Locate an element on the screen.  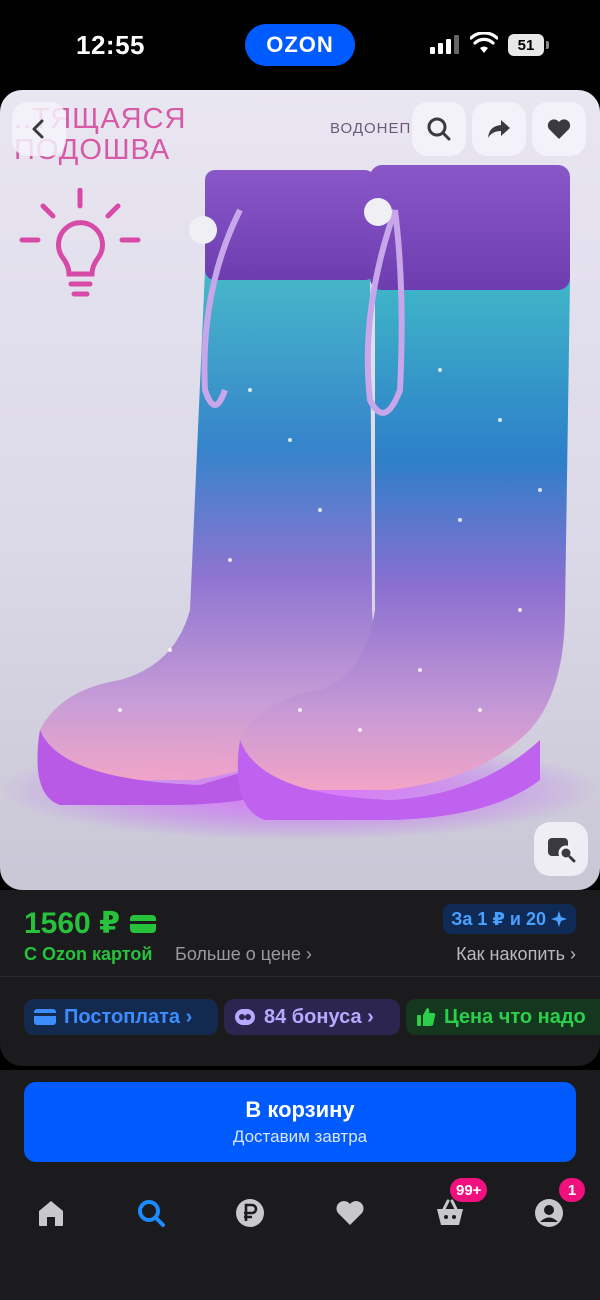
good-price-chip: Цена что надо is located at coordinates (503, 1017).